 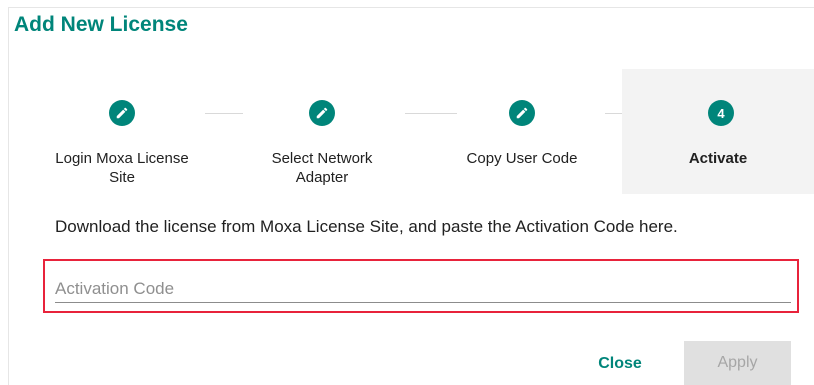 What do you see at coordinates (322, 168) in the screenshot?
I see `step-2-label: Select Network Adapter` at bounding box center [322, 168].